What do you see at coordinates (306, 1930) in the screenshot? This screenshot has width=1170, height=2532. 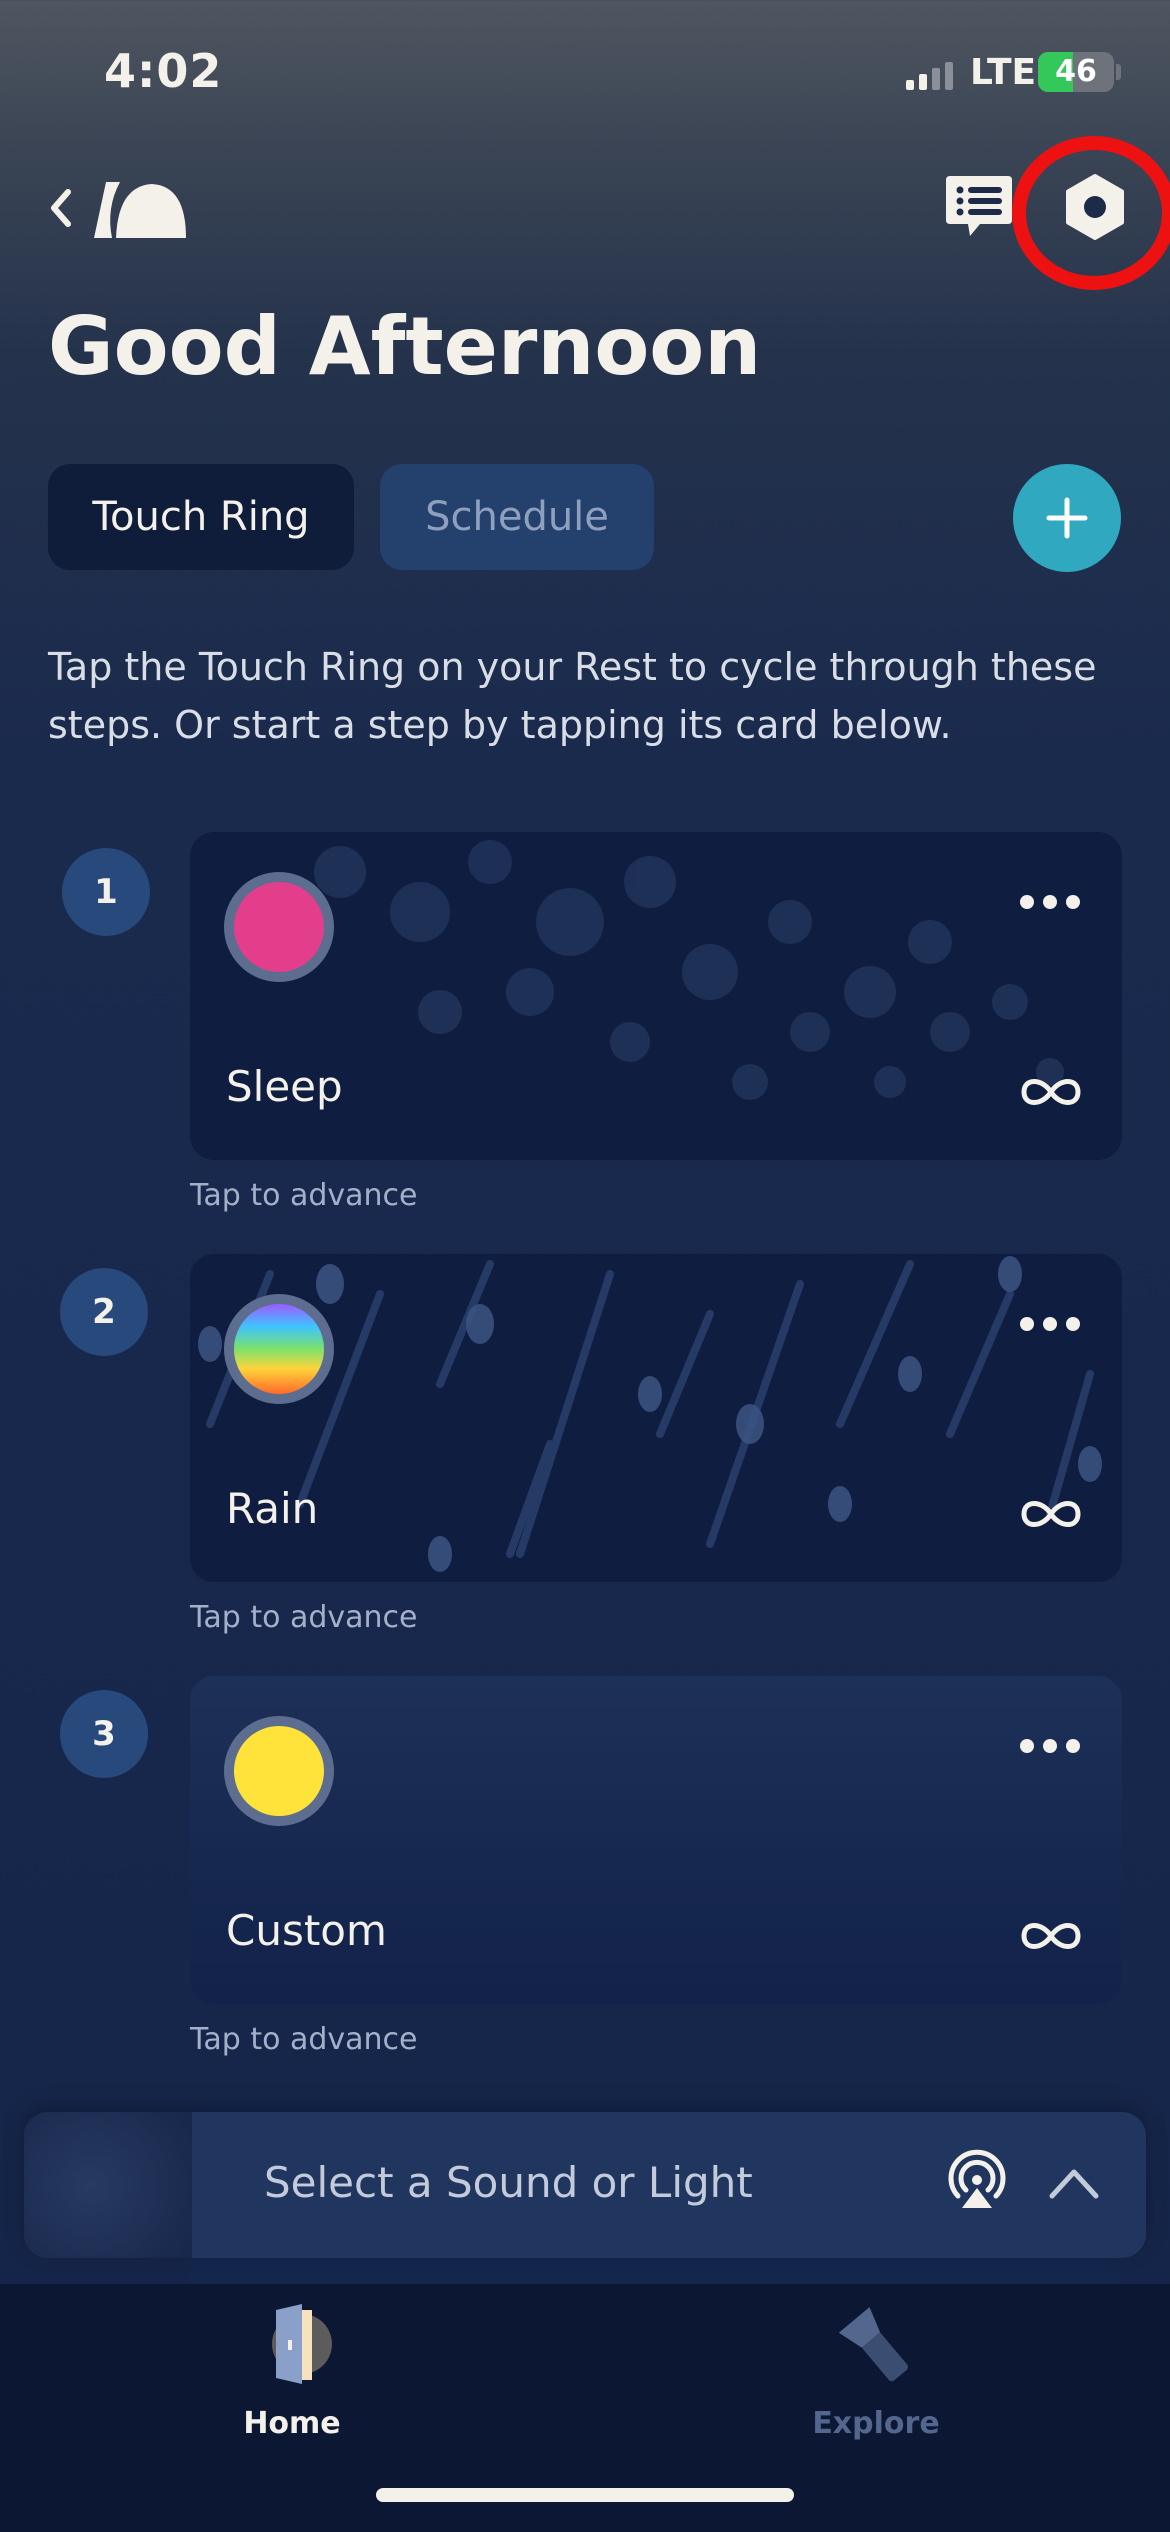 I see `step-label: Custom` at bounding box center [306, 1930].